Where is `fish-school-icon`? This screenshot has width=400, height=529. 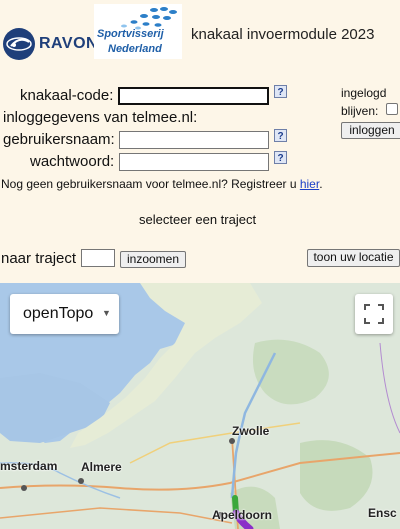 fish-school-icon is located at coordinates (149, 18).